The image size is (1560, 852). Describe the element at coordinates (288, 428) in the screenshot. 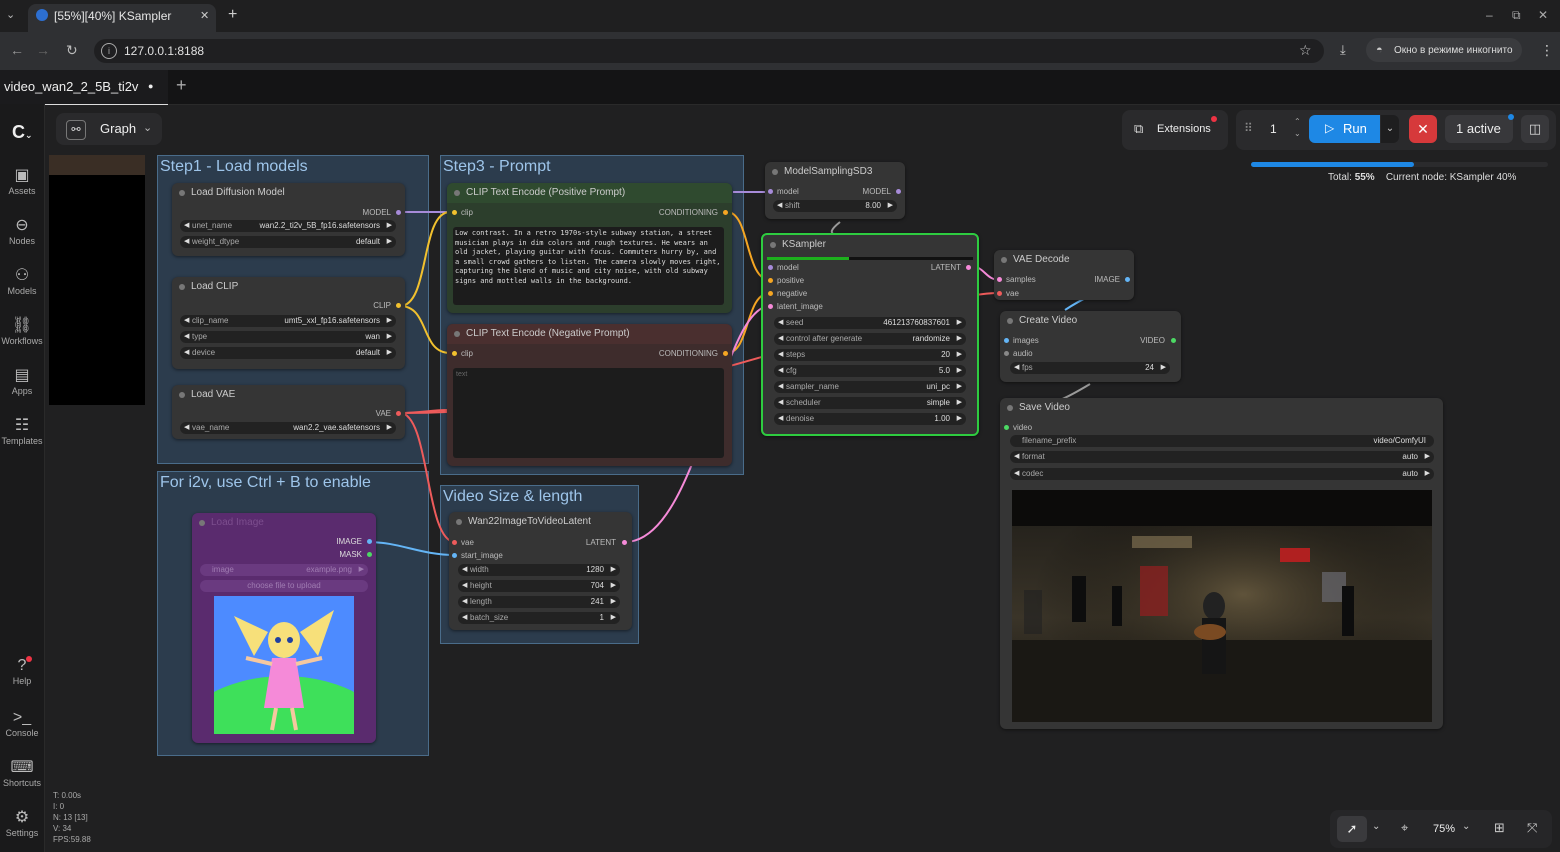

I see `widget-vae-name: ◀ vae_name wan2.2_vae.safetensors ▶` at that location.